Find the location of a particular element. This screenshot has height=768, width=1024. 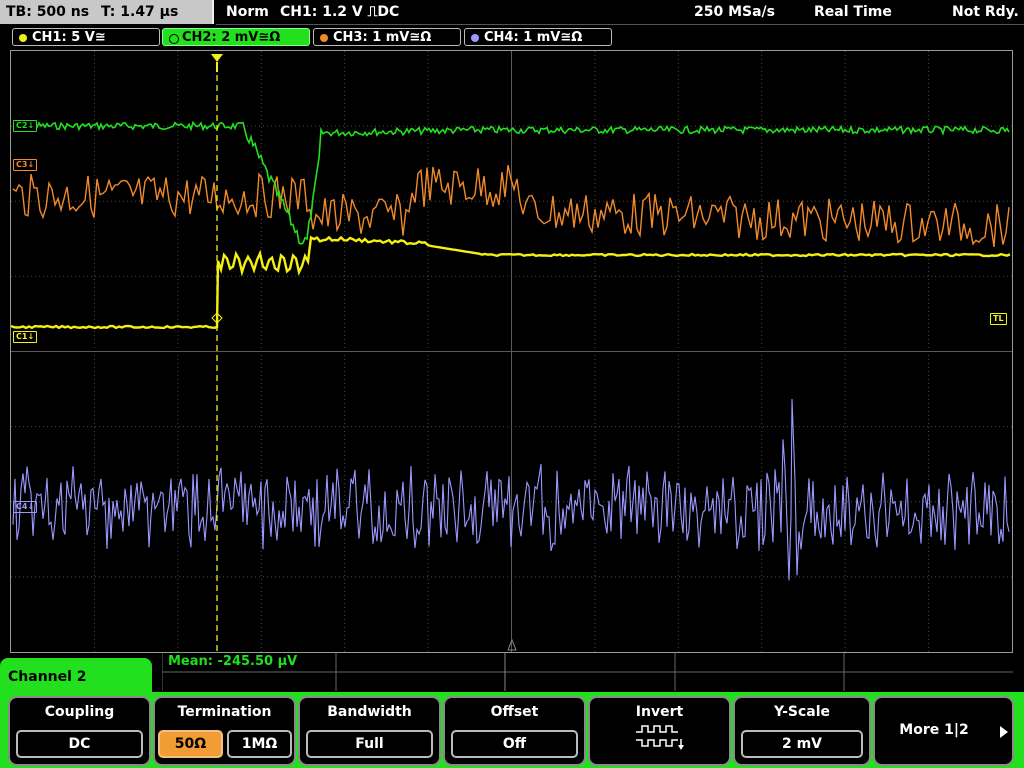

mean-measurement: Mean: -245.50 µV is located at coordinates (233, 661).